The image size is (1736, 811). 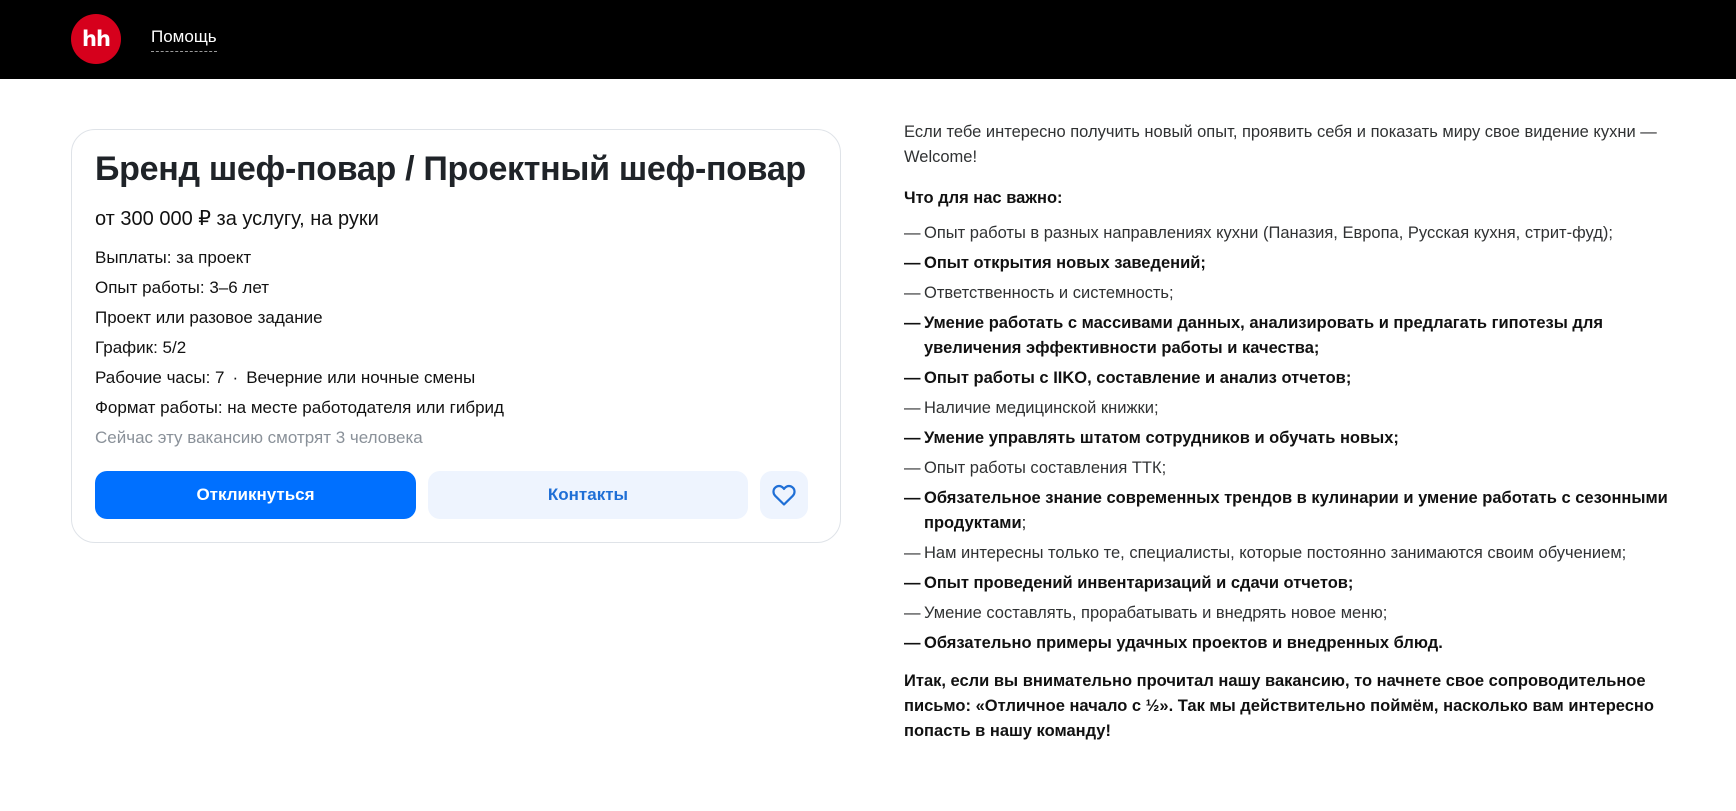 I want to click on employment-type: Проект или разовое задание, so click(x=209, y=317).